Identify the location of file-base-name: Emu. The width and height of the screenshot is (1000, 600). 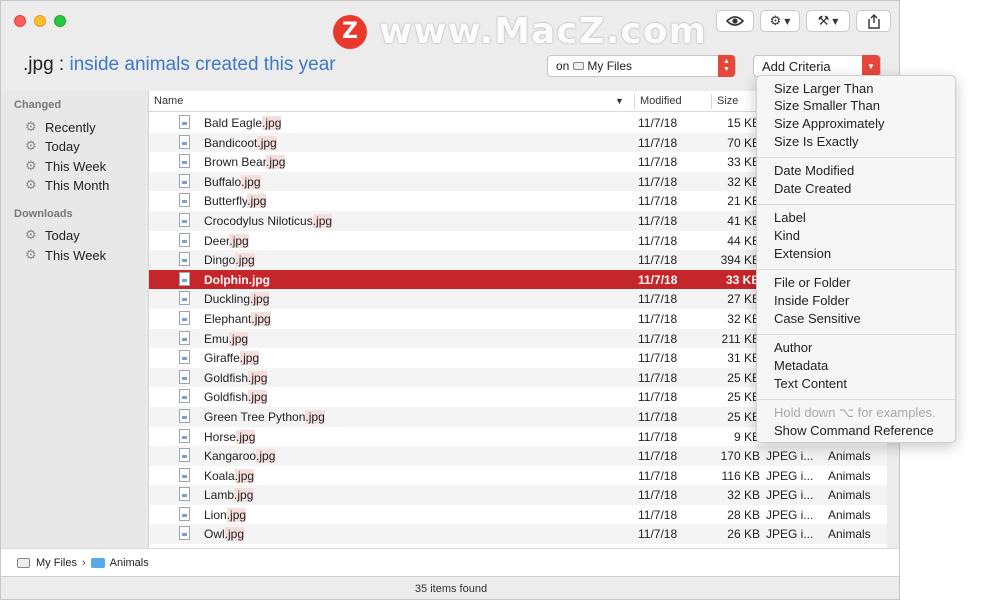
(216, 338).